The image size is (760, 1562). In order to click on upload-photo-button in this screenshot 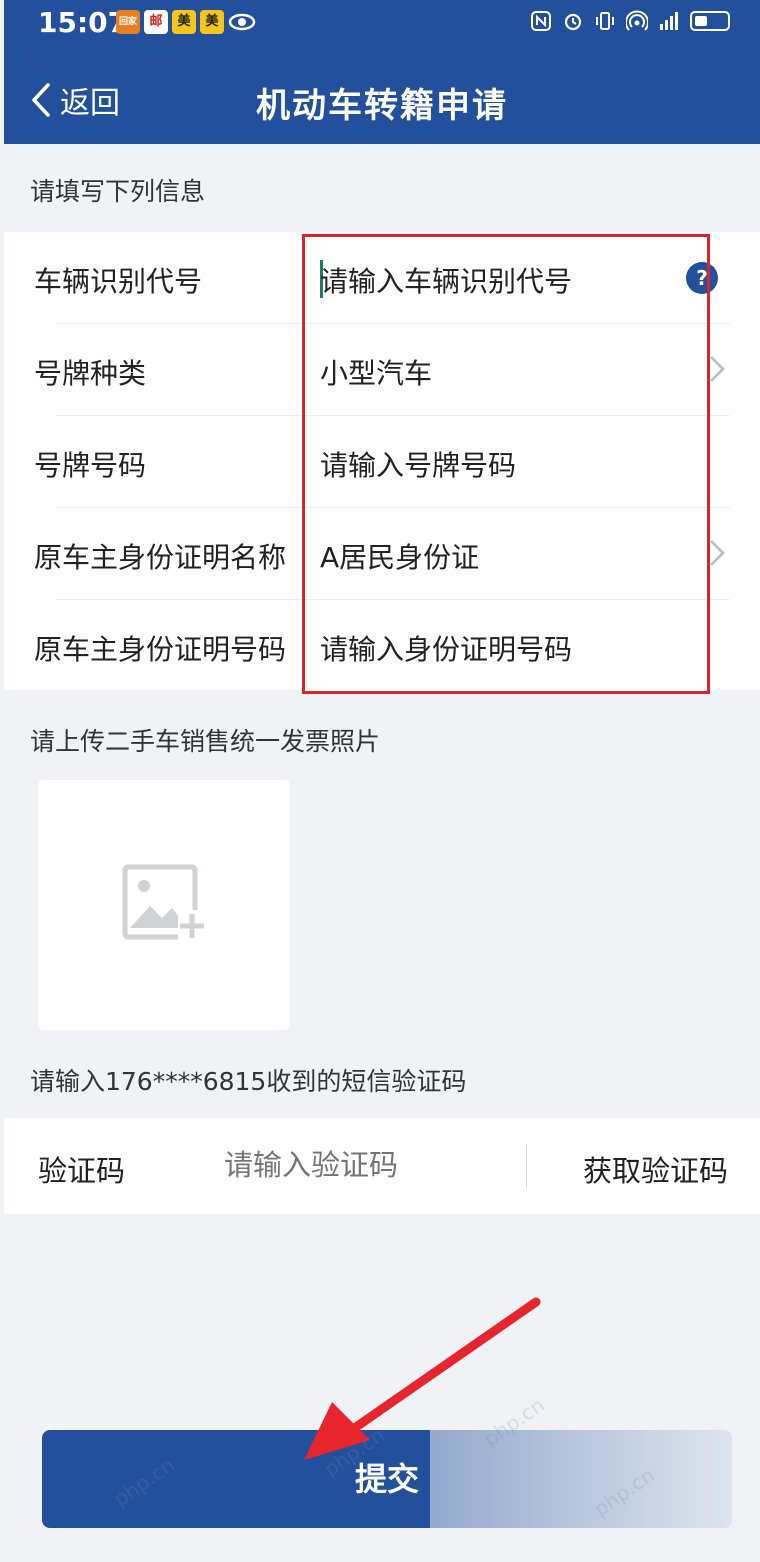, I will do `click(164, 905)`.